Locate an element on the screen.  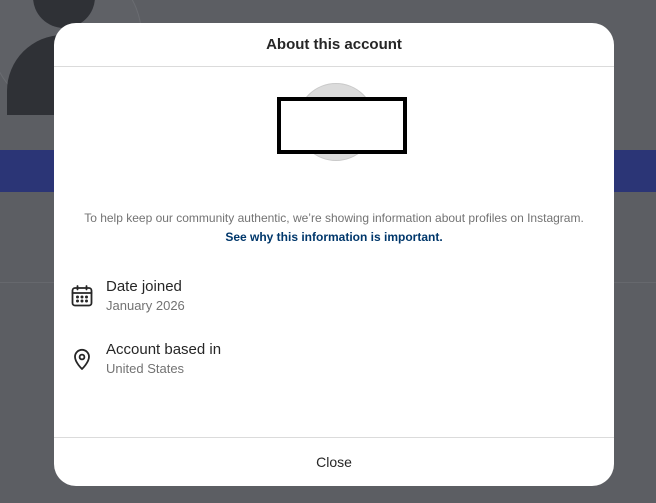
location-pin-icon is located at coordinates (82, 359).